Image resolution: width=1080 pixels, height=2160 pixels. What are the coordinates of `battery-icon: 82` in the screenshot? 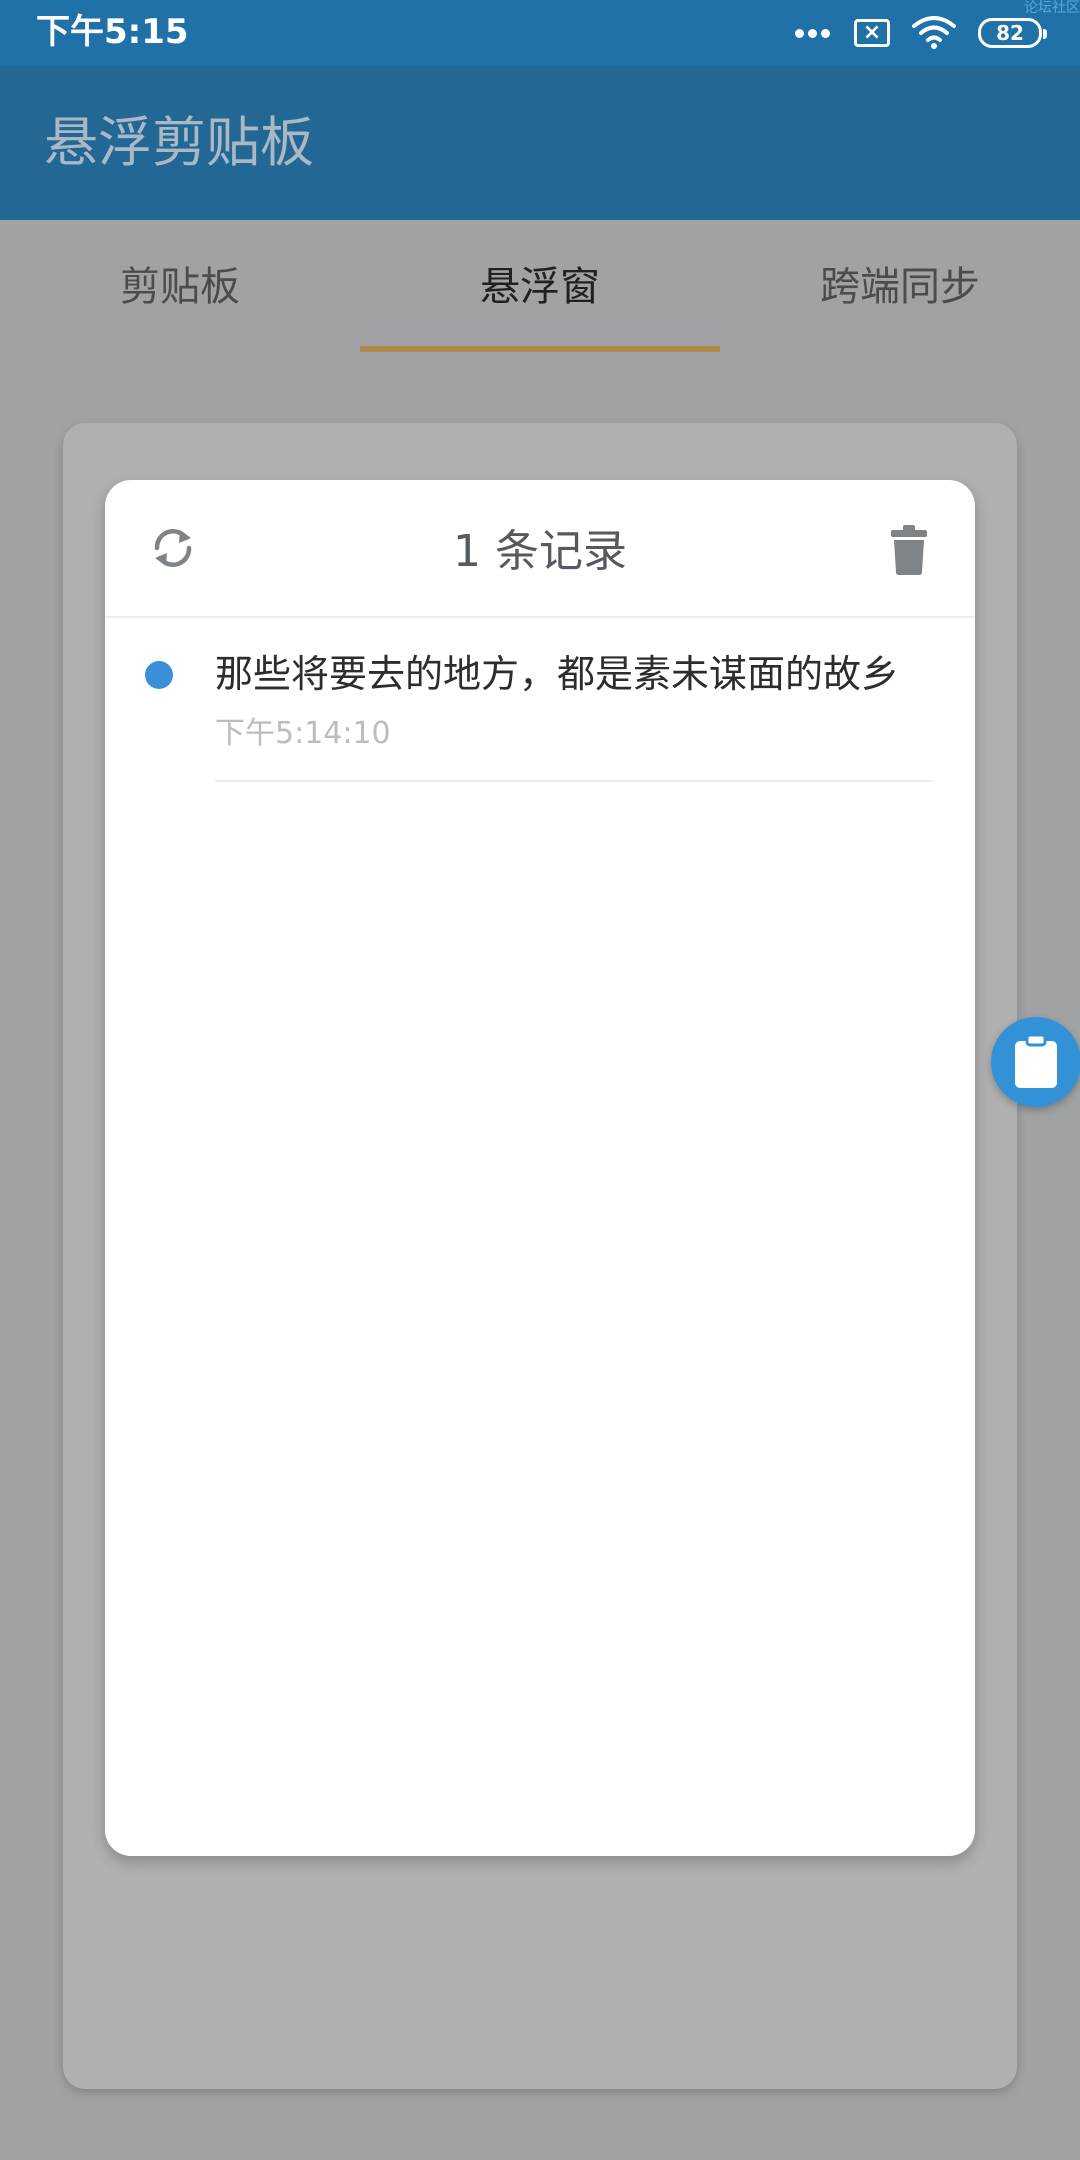 It's located at (1012, 33).